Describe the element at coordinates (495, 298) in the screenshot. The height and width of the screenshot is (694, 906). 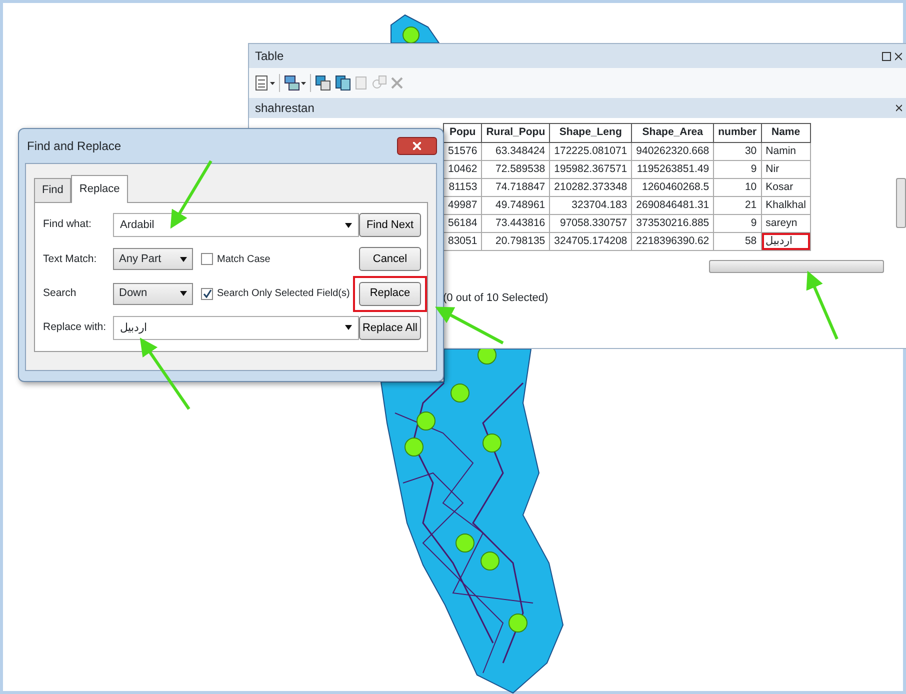
I see `status-text: (0 out of 10 Selected)` at that location.